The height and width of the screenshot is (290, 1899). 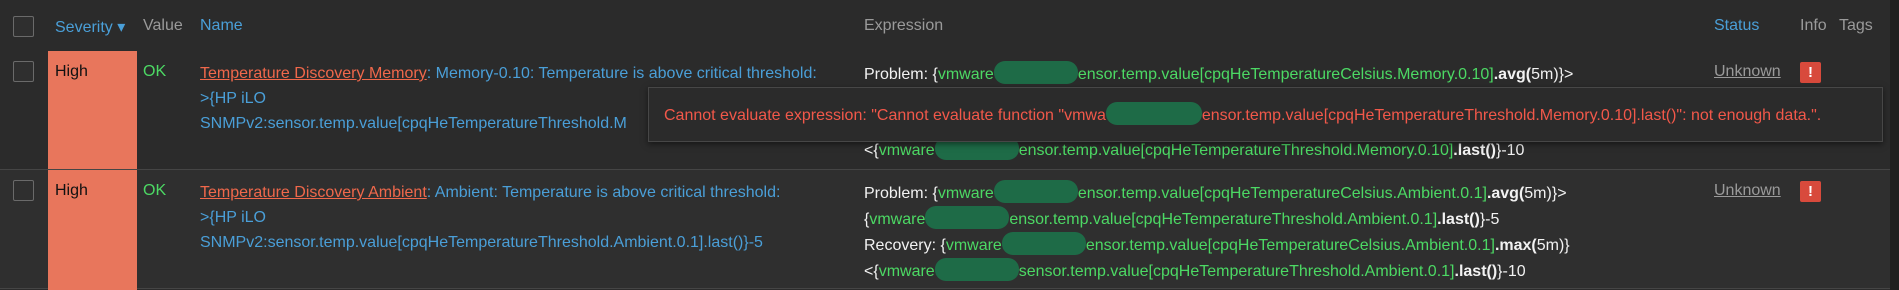 I want to click on trigger-link: Temperature Discovery Ambient, so click(x=313, y=192).